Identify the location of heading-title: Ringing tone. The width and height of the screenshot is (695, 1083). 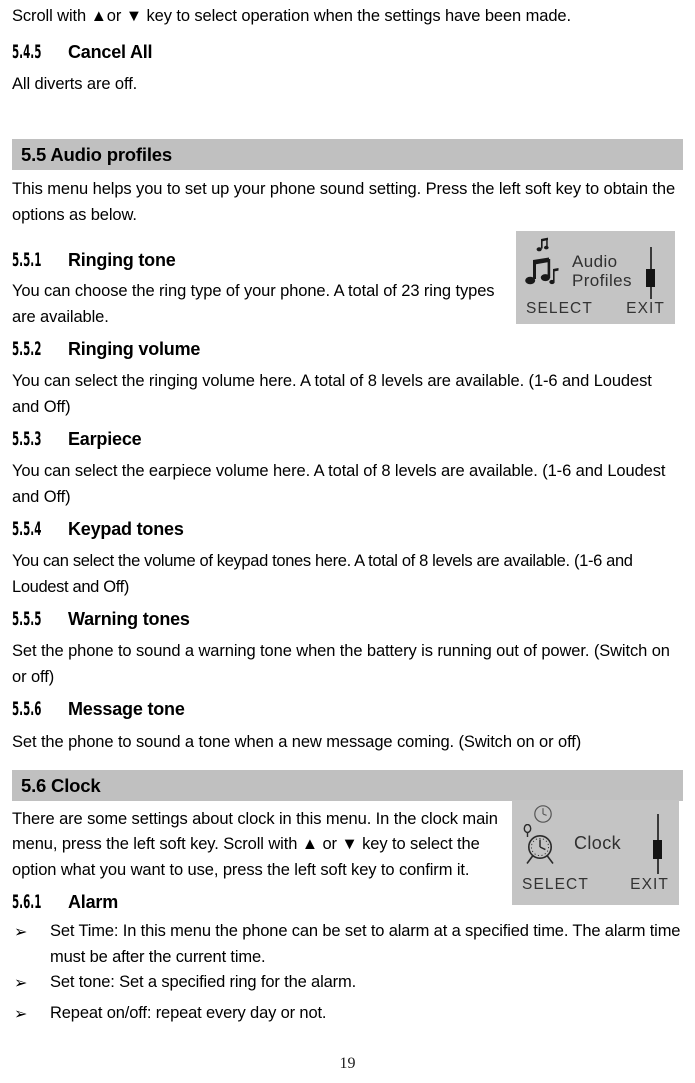
(122, 260).